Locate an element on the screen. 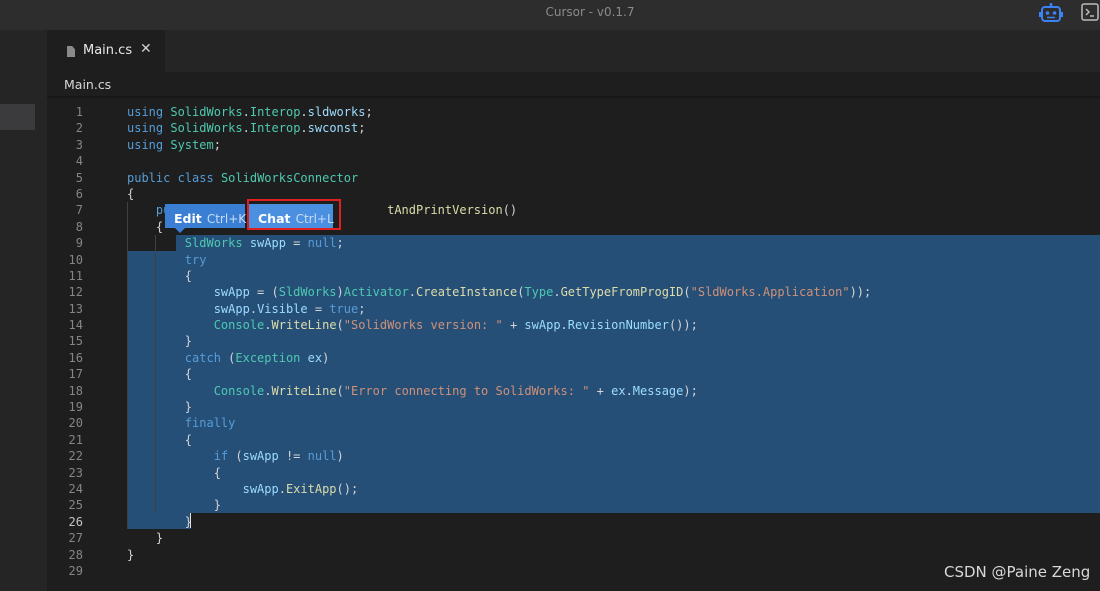 The height and width of the screenshot is (591, 1100). tab-label: Main.cs is located at coordinates (108, 50).